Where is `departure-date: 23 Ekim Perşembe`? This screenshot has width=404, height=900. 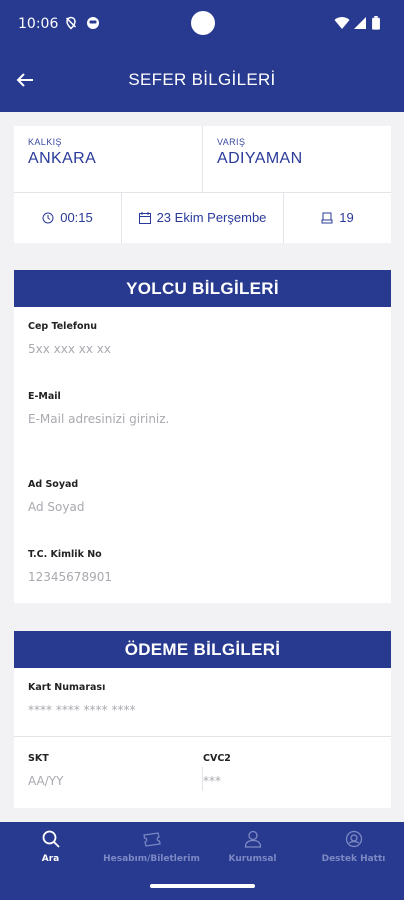 departure-date: 23 Ekim Perşembe is located at coordinates (202, 217).